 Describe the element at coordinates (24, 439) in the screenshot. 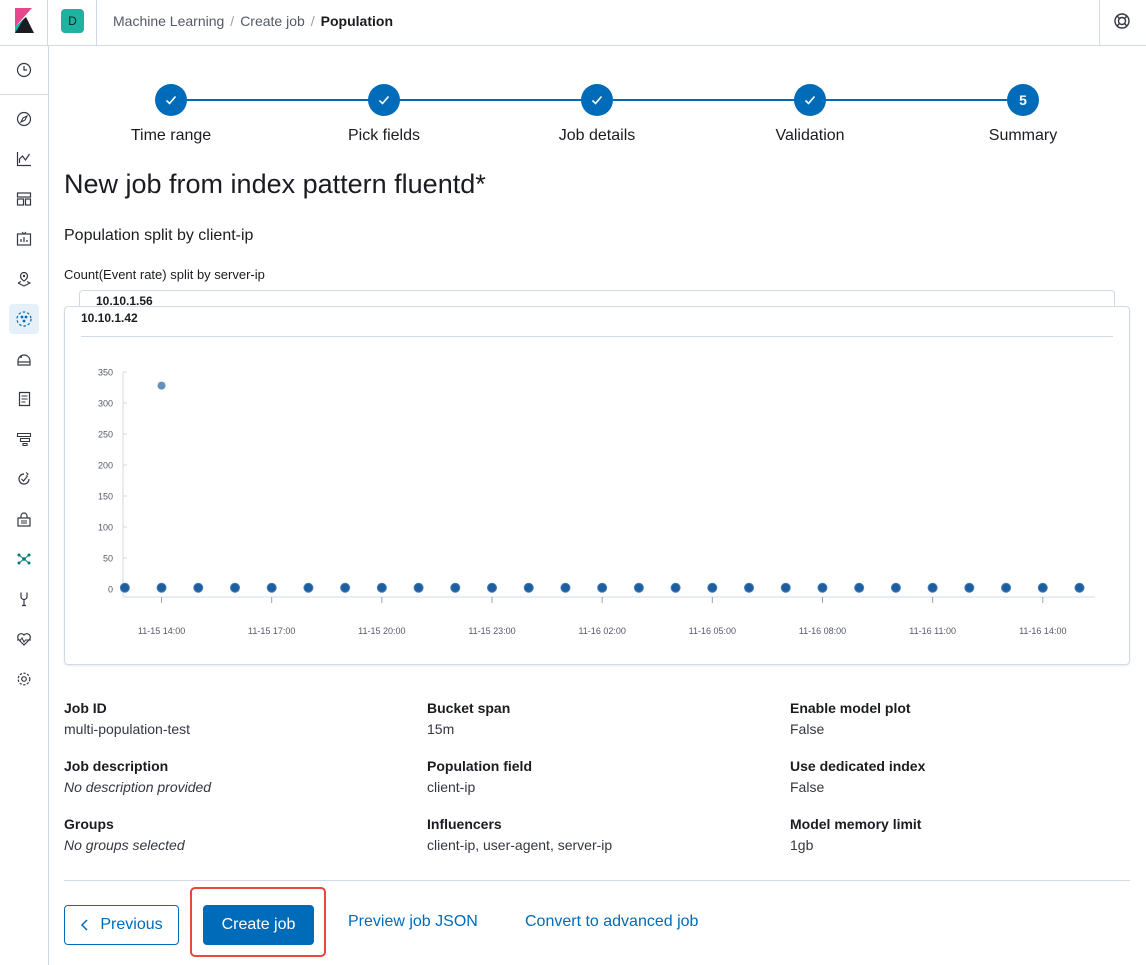

I see `apm-icon` at that location.